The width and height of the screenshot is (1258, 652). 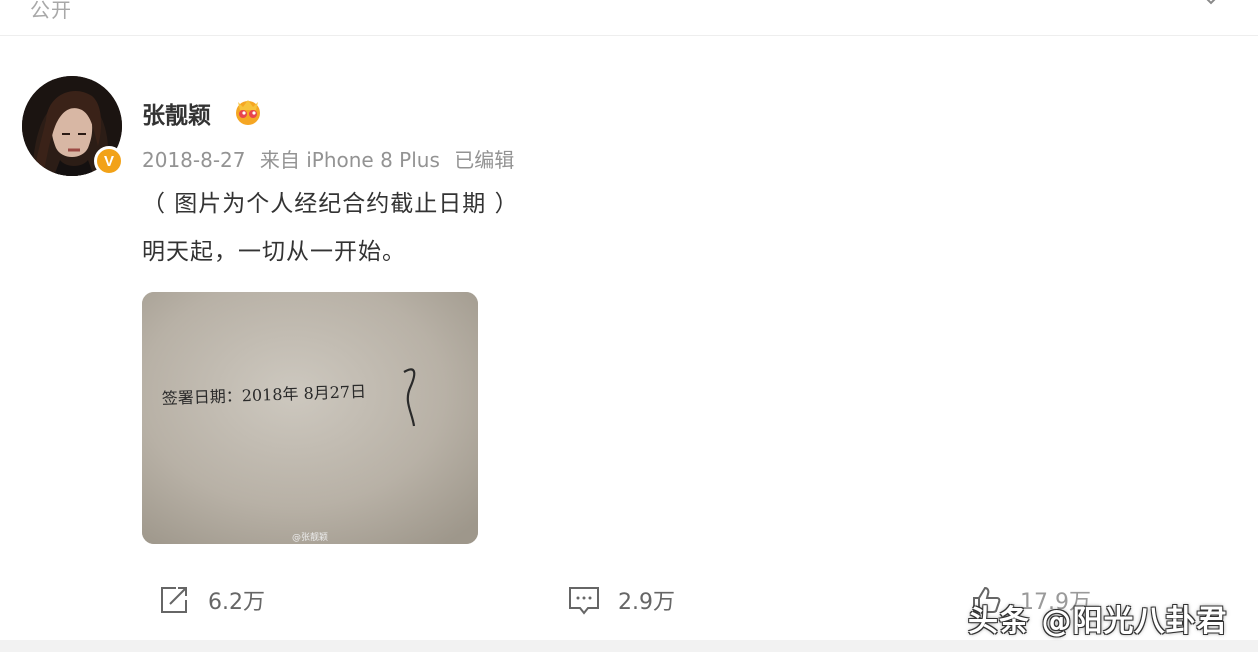 What do you see at coordinates (349, 160) in the screenshot?
I see `post-source: 来自 iPhone 8 Plus` at bounding box center [349, 160].